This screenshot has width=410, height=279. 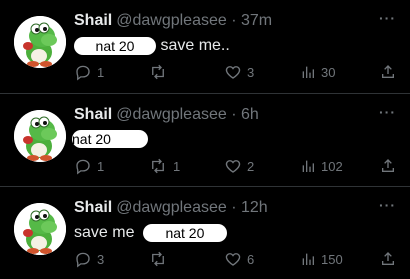 I want to click on tweet-header: Shail @dawgpleasee · 37m, so click(x=173, y=21).